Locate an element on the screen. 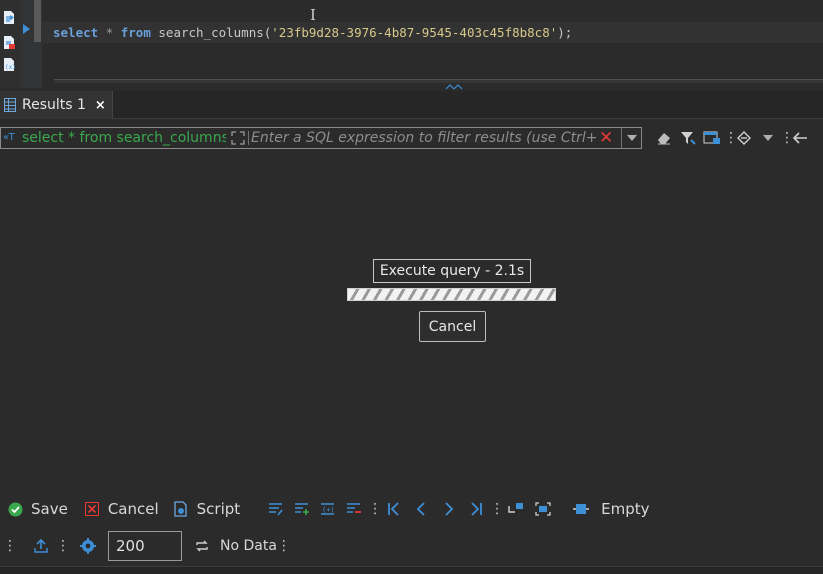  filter-bar: «T select * from search_columns ✕ ⋮ ⋮ is located at coordinates (411, 137).